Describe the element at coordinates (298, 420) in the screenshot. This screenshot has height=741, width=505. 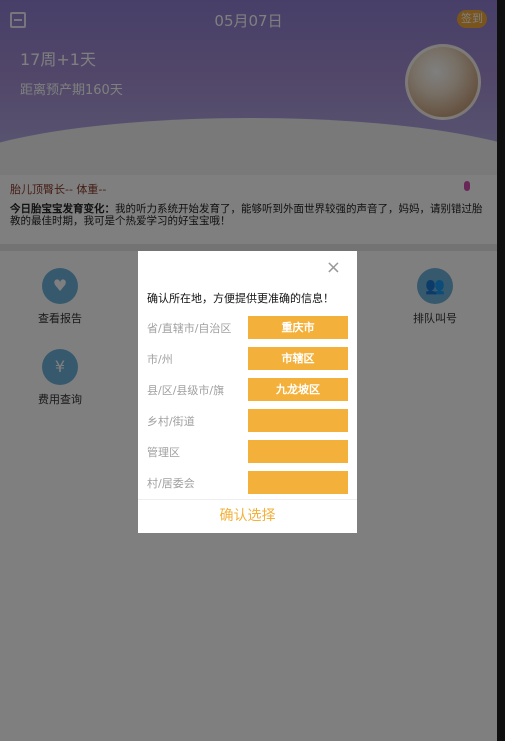
I see `town-select` at that location.